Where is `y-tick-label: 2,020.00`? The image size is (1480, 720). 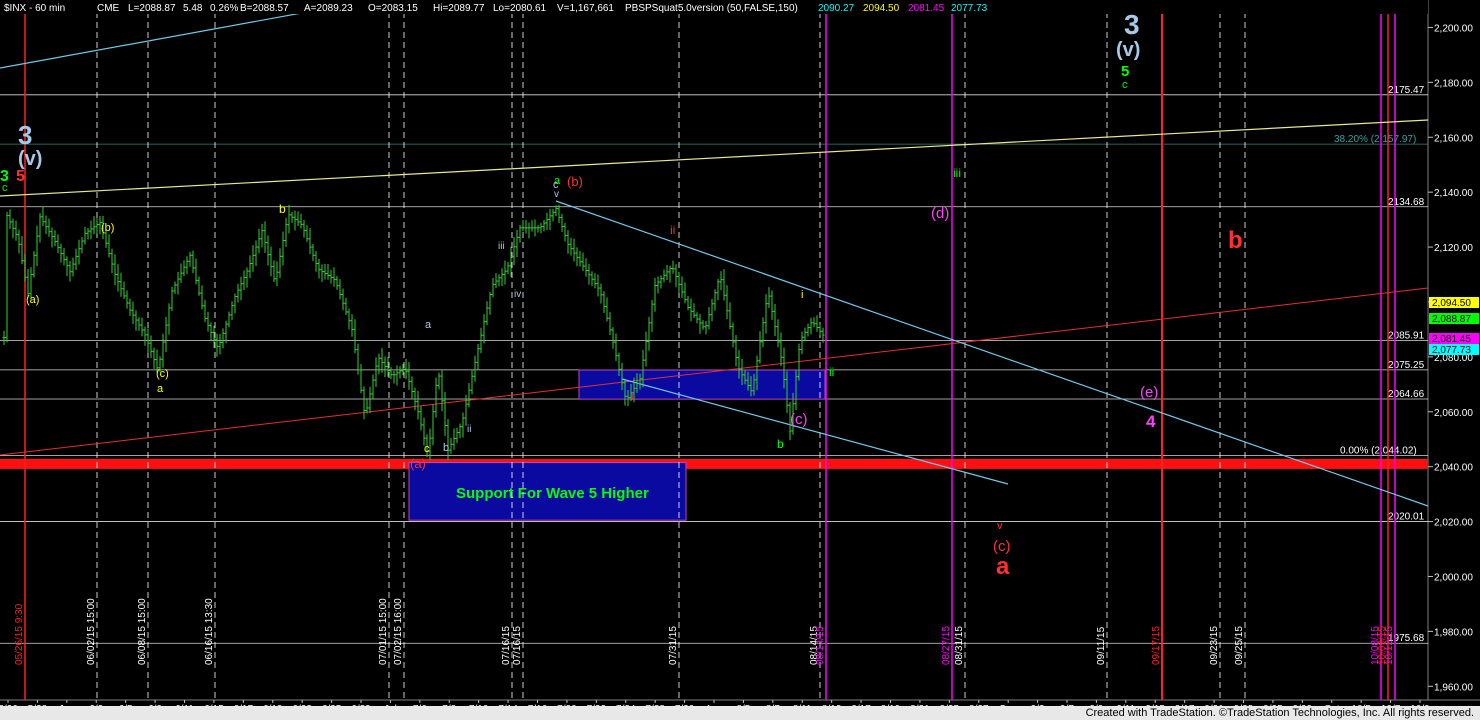
y-tick-label: 2,020.00 is located at coordinates (1453, 523).